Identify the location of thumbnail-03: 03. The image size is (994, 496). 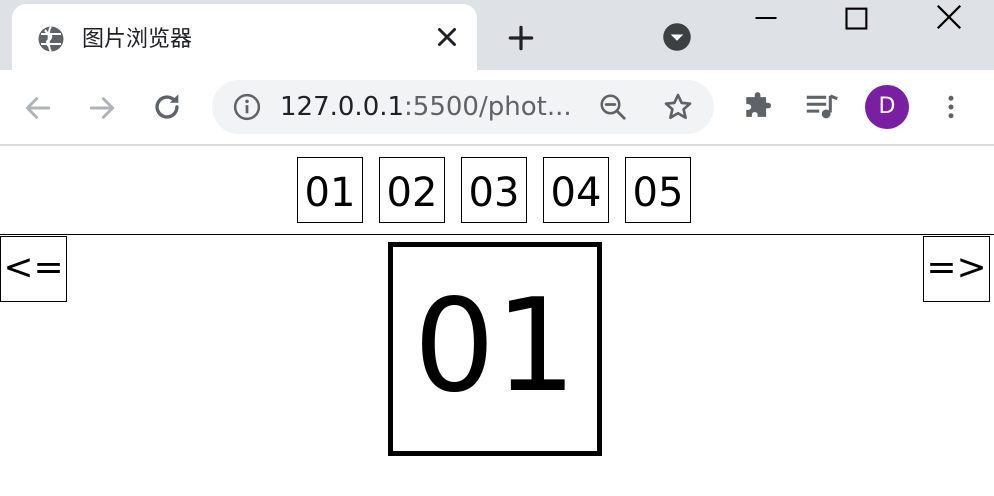
(494, 190).